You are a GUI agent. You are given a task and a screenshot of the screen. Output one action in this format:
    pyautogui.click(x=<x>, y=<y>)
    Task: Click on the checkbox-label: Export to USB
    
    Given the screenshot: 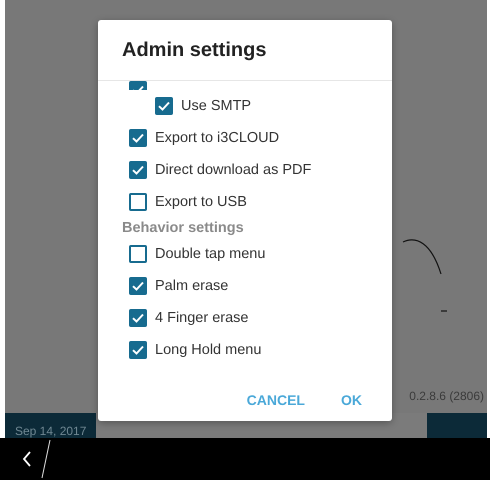 What is the action you would take?
    pyautogui.click(x=201, y=202)
    